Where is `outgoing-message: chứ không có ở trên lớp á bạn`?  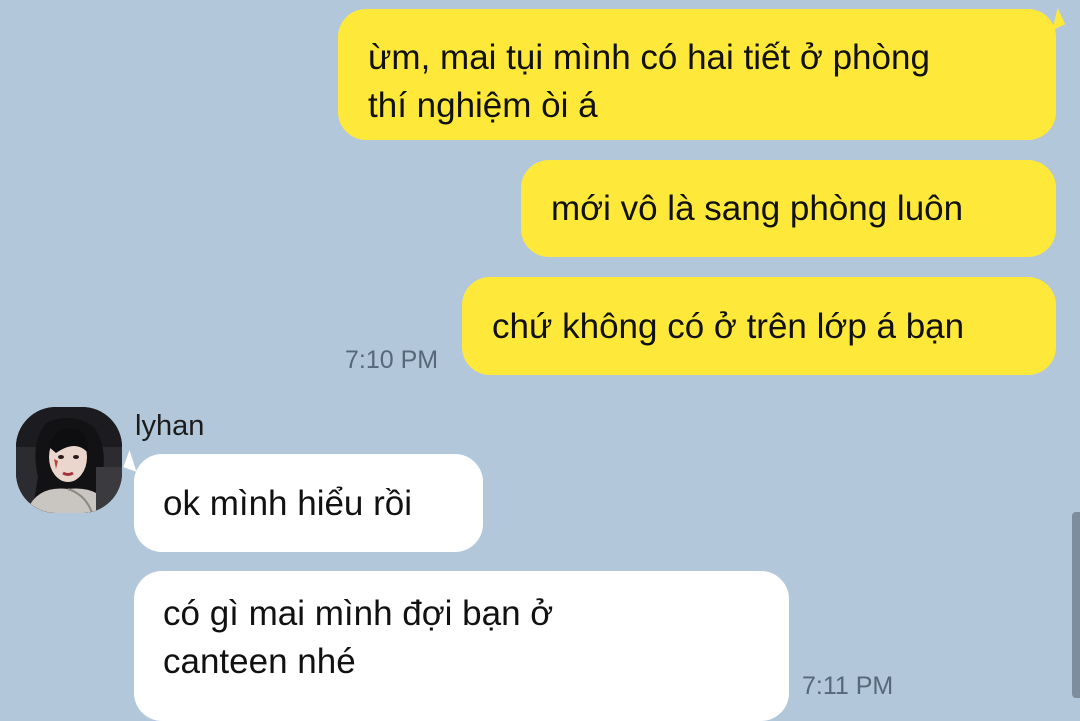
outgoing-message: chứ không có ở trên lớp á bạn is located at coordinates (759, 326).